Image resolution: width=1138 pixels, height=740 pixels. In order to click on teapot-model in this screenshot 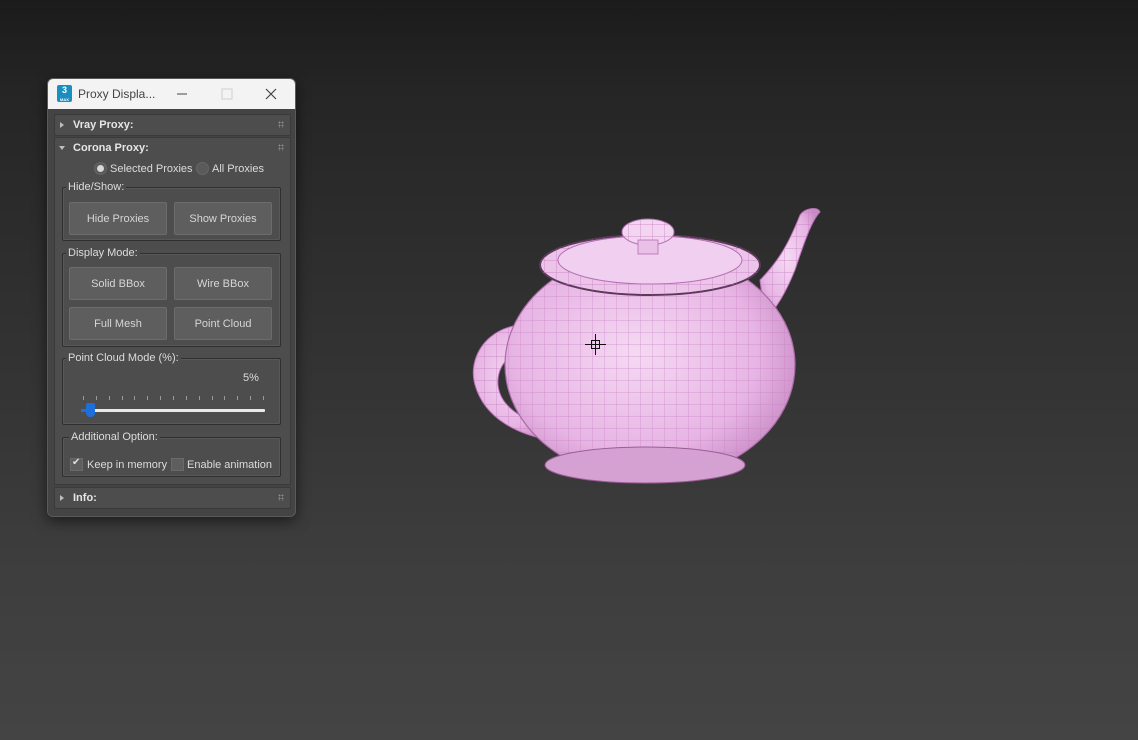, I will do `click(650, 350)`.